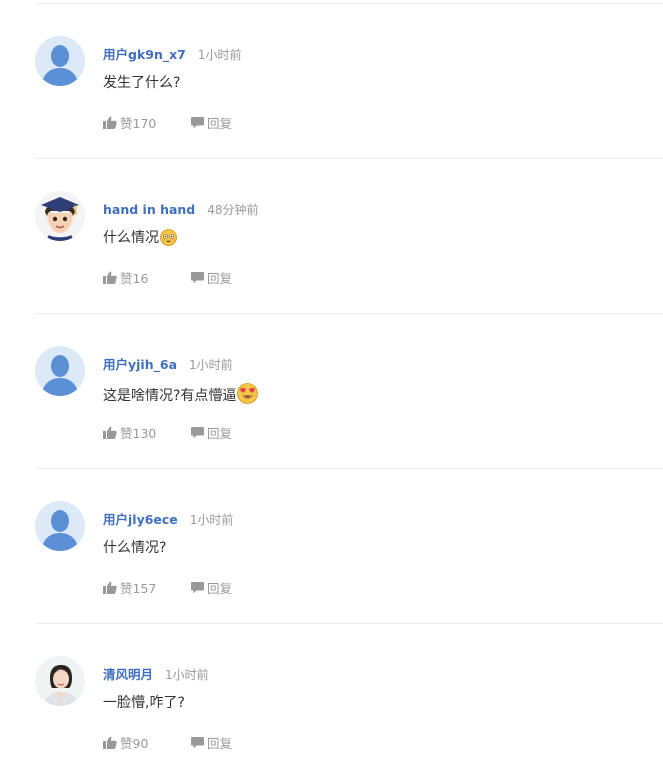  I want to click on comment-text: 什么情况?, so click(134, 548).